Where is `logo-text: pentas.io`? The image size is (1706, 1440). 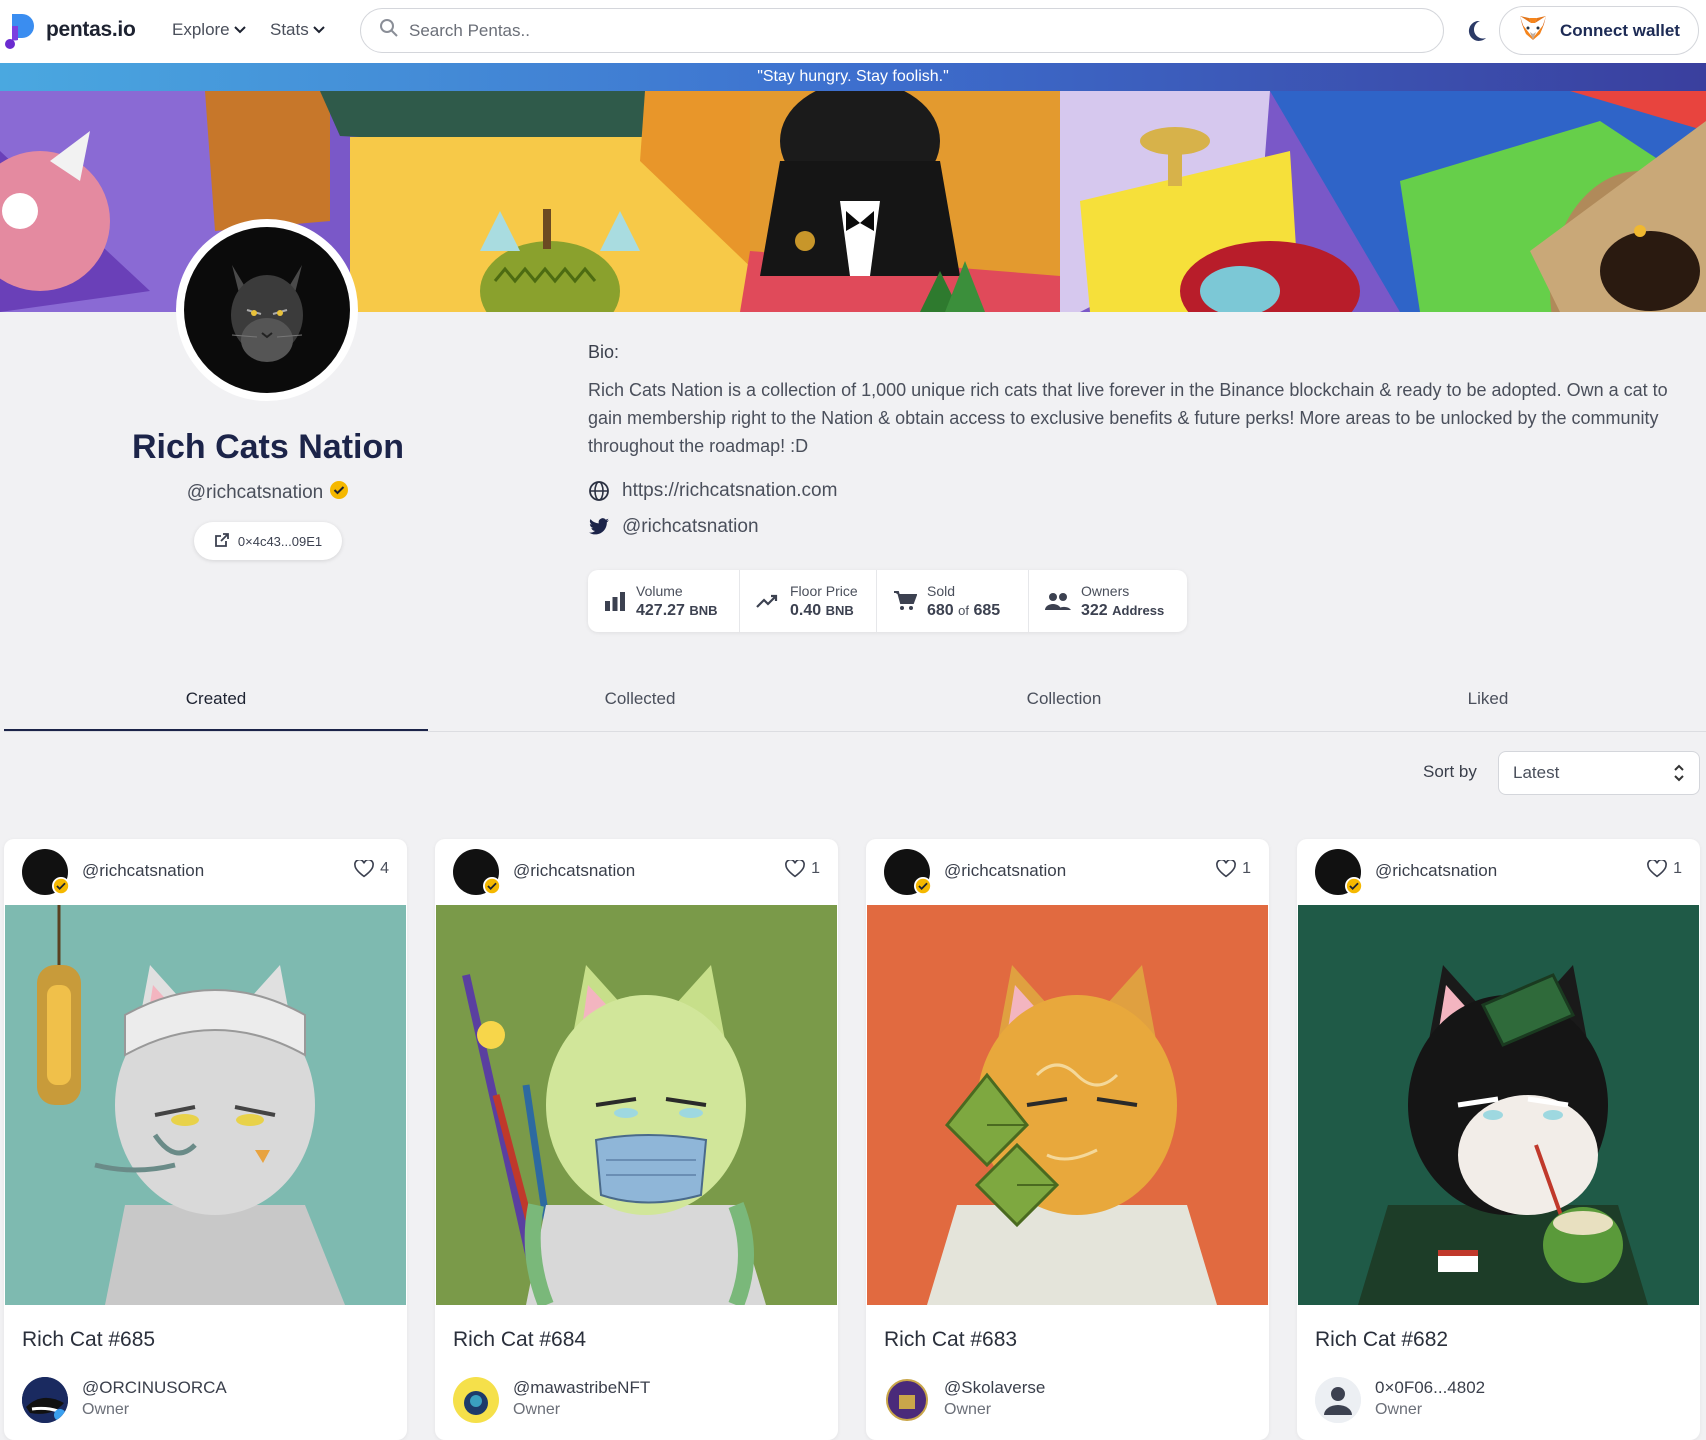 logo-text: pentas.io is located at coordinates (91, 29).